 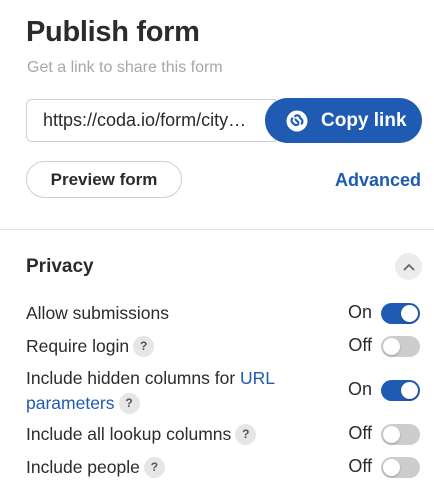 What do you see at coordinates (223, 467) in the screenshot?
I see `setting-row-include-people: Include people? Off` at bounding box center [223, 467].